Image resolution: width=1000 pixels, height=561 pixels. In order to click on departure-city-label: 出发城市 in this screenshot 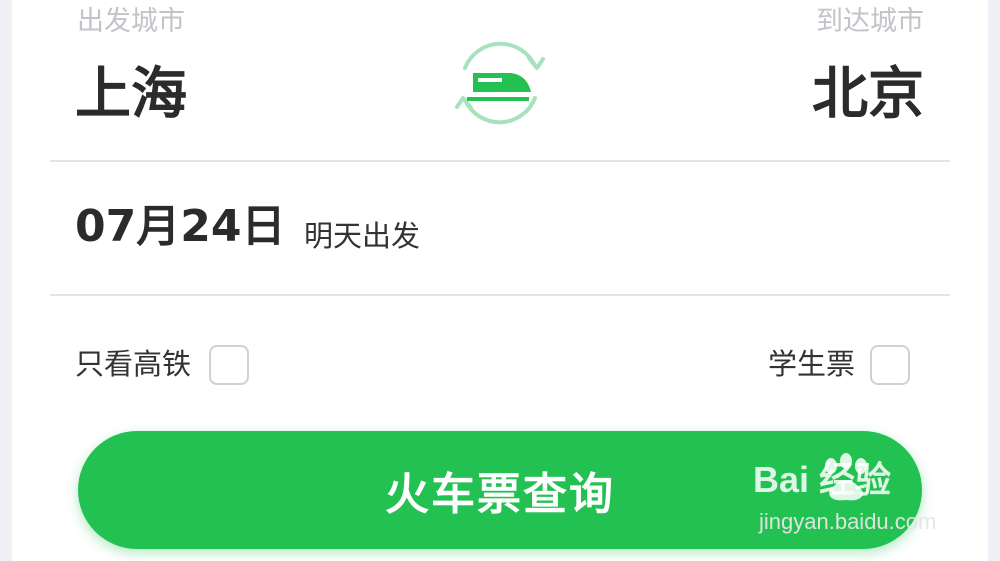, I will do `click(131, 21)`.